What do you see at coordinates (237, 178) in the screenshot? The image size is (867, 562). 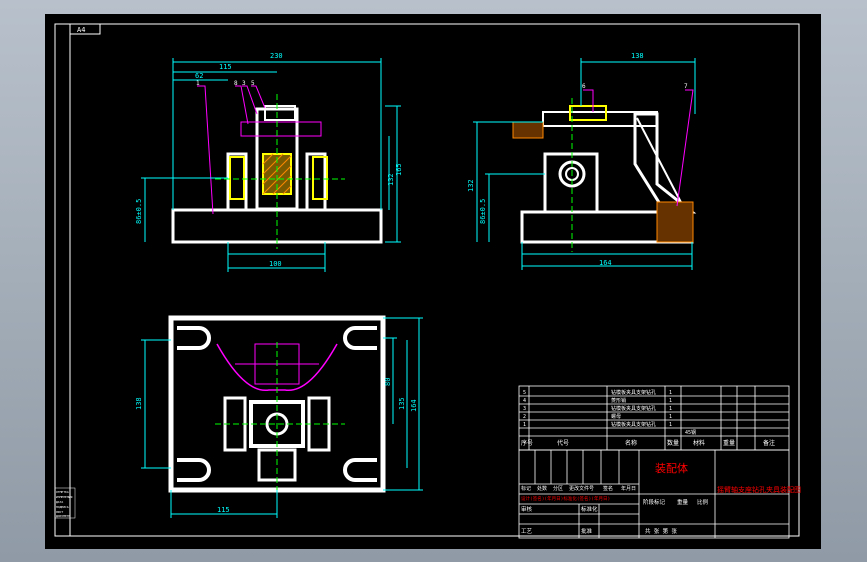 I see `front-left-block` at bounding box center [237, 178].